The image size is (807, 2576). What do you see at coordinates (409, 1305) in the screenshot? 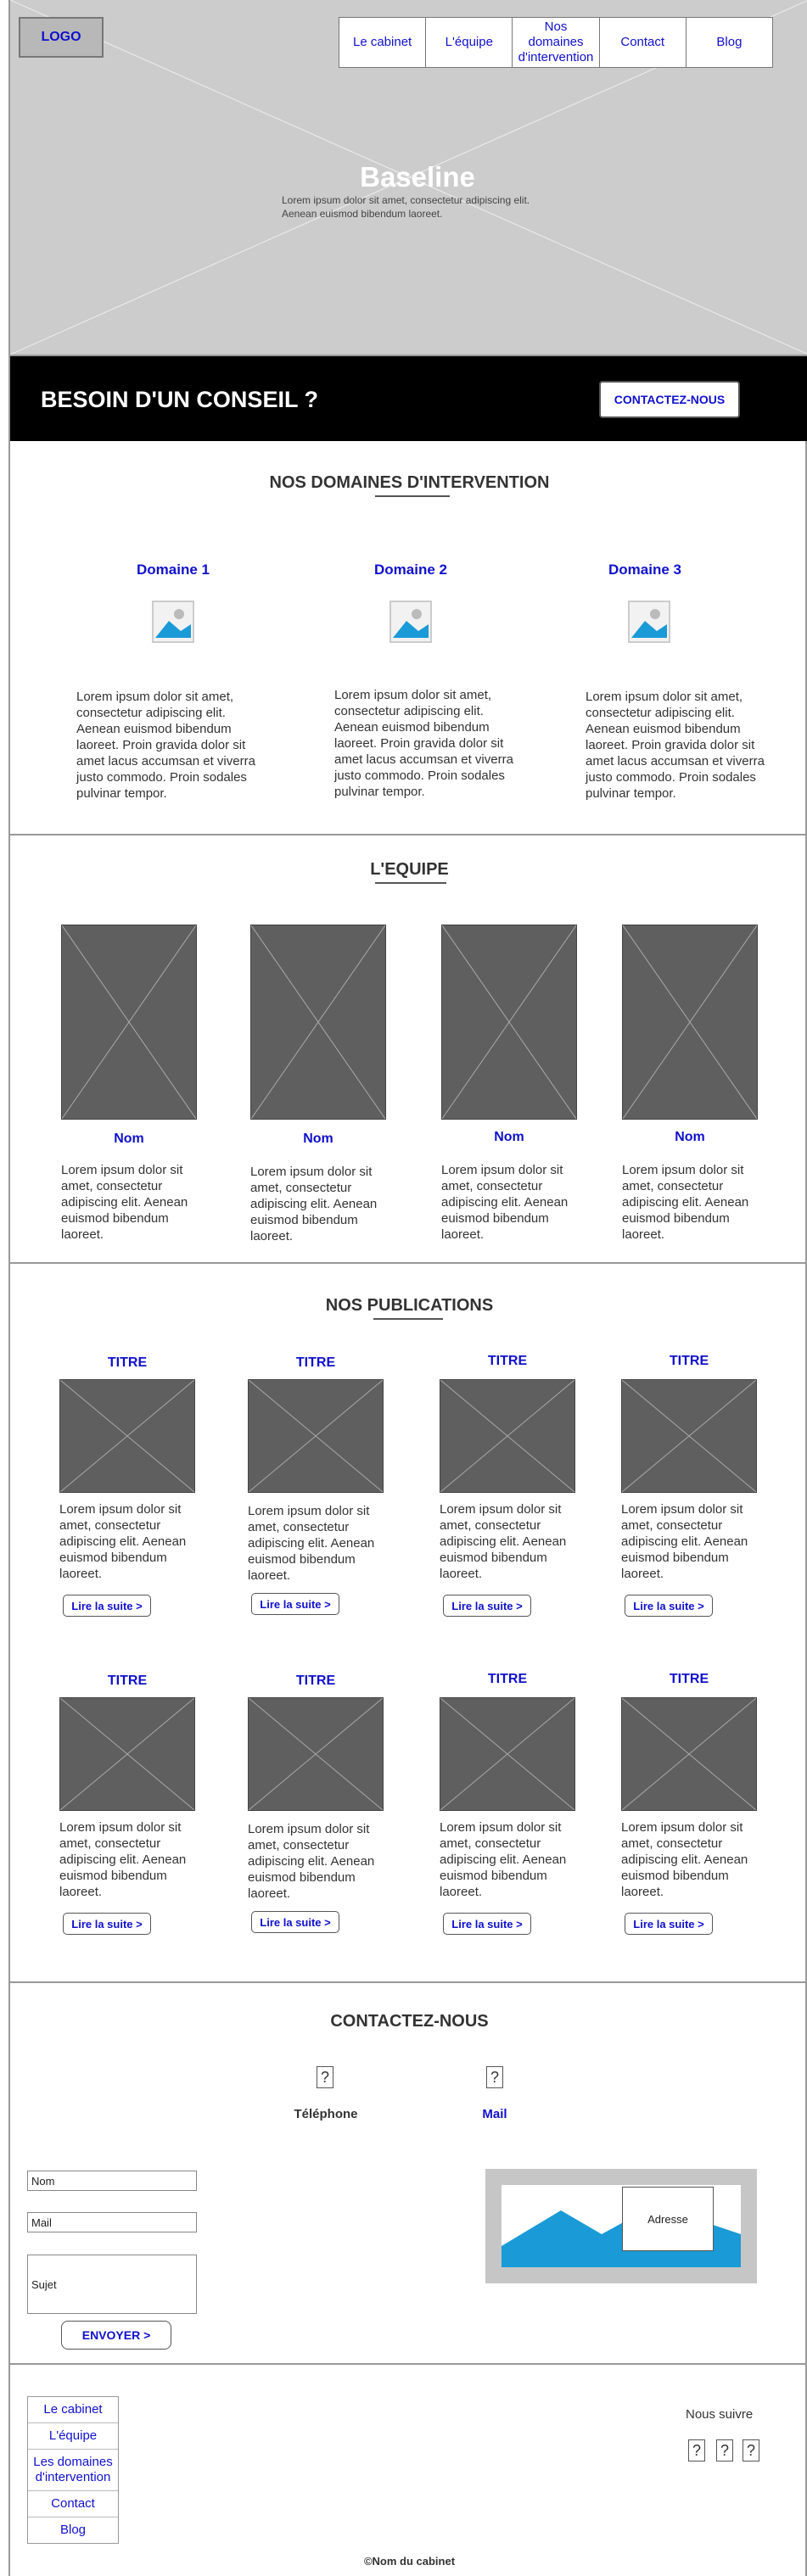
I see `publications-title: NOS PUBLICATIONS` at bounding box center [409, 1305].